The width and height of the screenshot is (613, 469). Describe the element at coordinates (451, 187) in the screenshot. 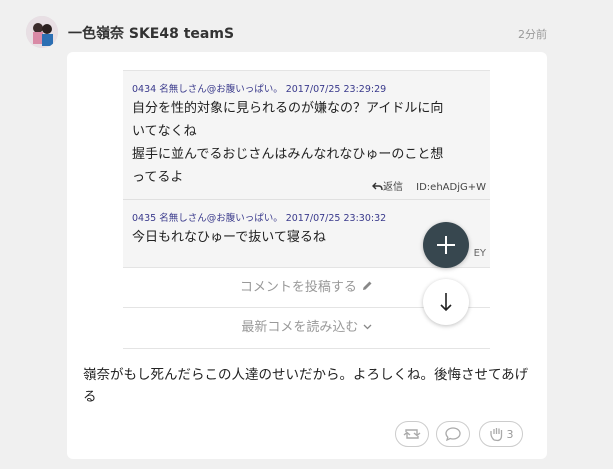

I see `poster-id: ID:ehADjG+W` at that location.